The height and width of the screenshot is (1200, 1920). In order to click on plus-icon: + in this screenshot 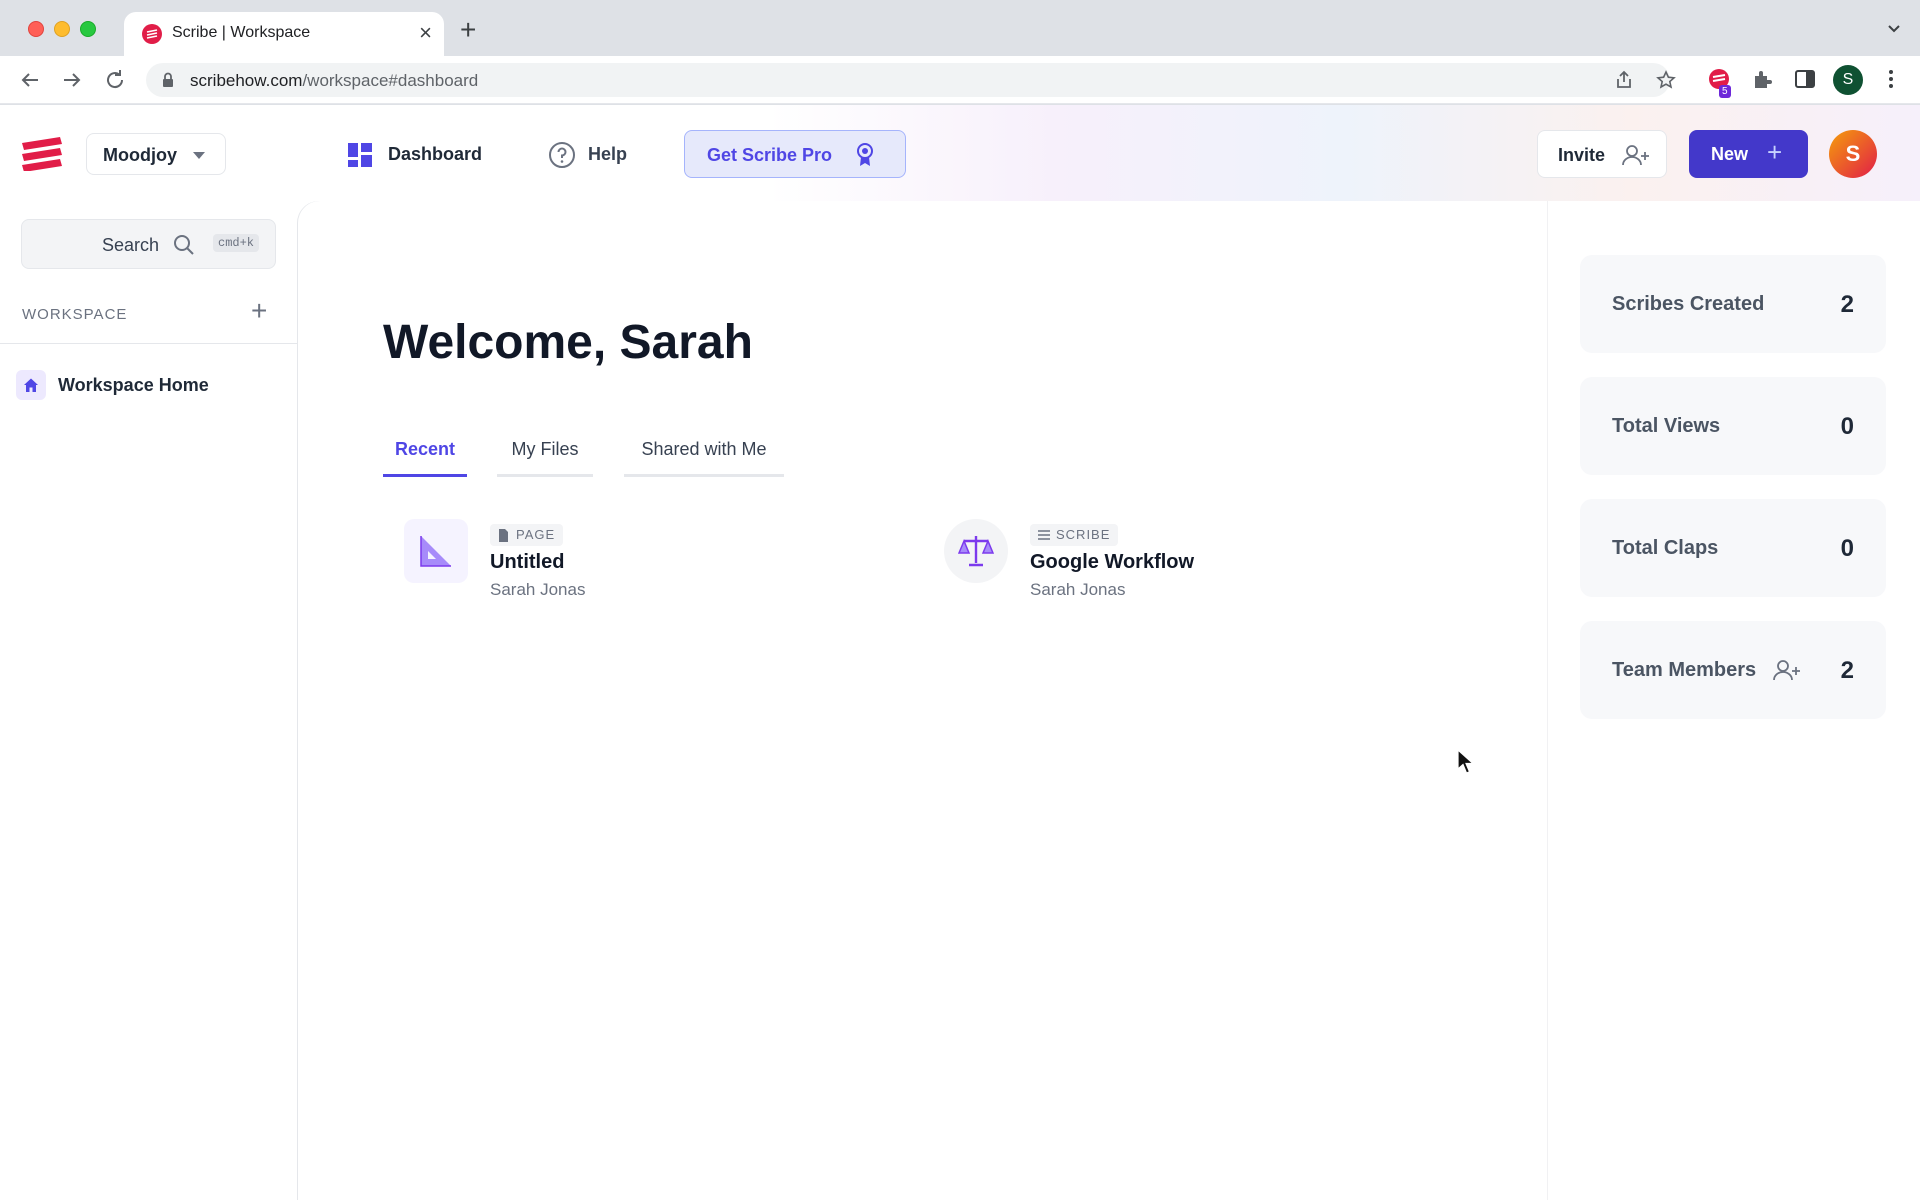, I will do `click(1774, 152)`.